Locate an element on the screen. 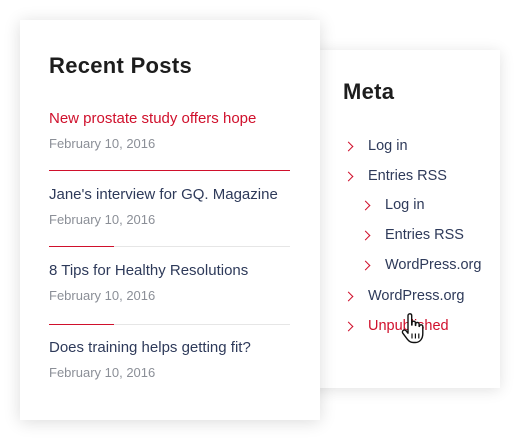 The width and height of the screenshot is (520, 440). recent-posts-heading: Recent Posts is located at coordinates (120, 65).